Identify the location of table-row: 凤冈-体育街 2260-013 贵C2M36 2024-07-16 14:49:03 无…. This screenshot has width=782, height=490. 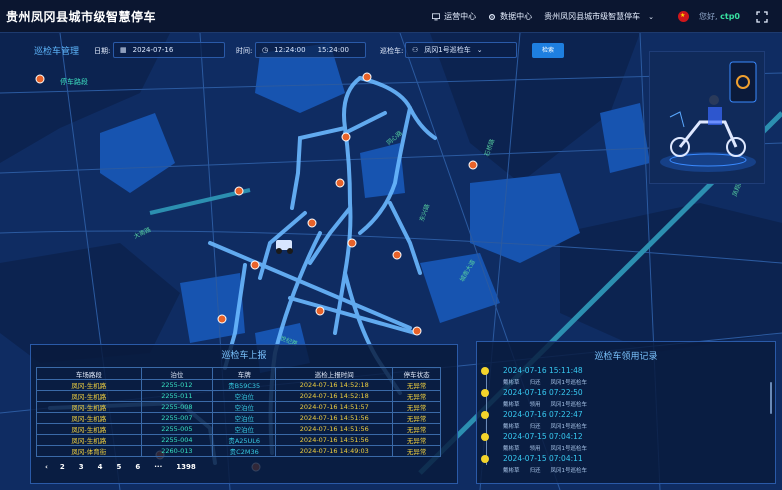
(238, 451).